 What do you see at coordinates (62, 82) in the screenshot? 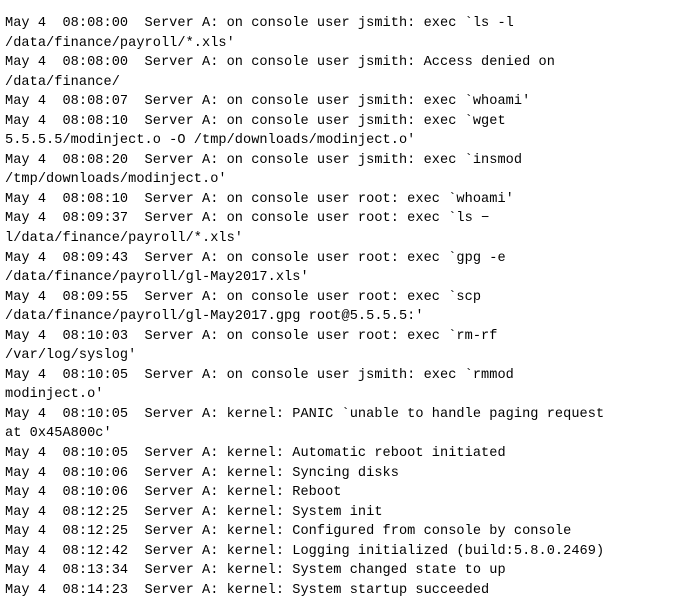
I see `log-entry-continuation-line: /data/finance/` at bounding box center [62, 82].